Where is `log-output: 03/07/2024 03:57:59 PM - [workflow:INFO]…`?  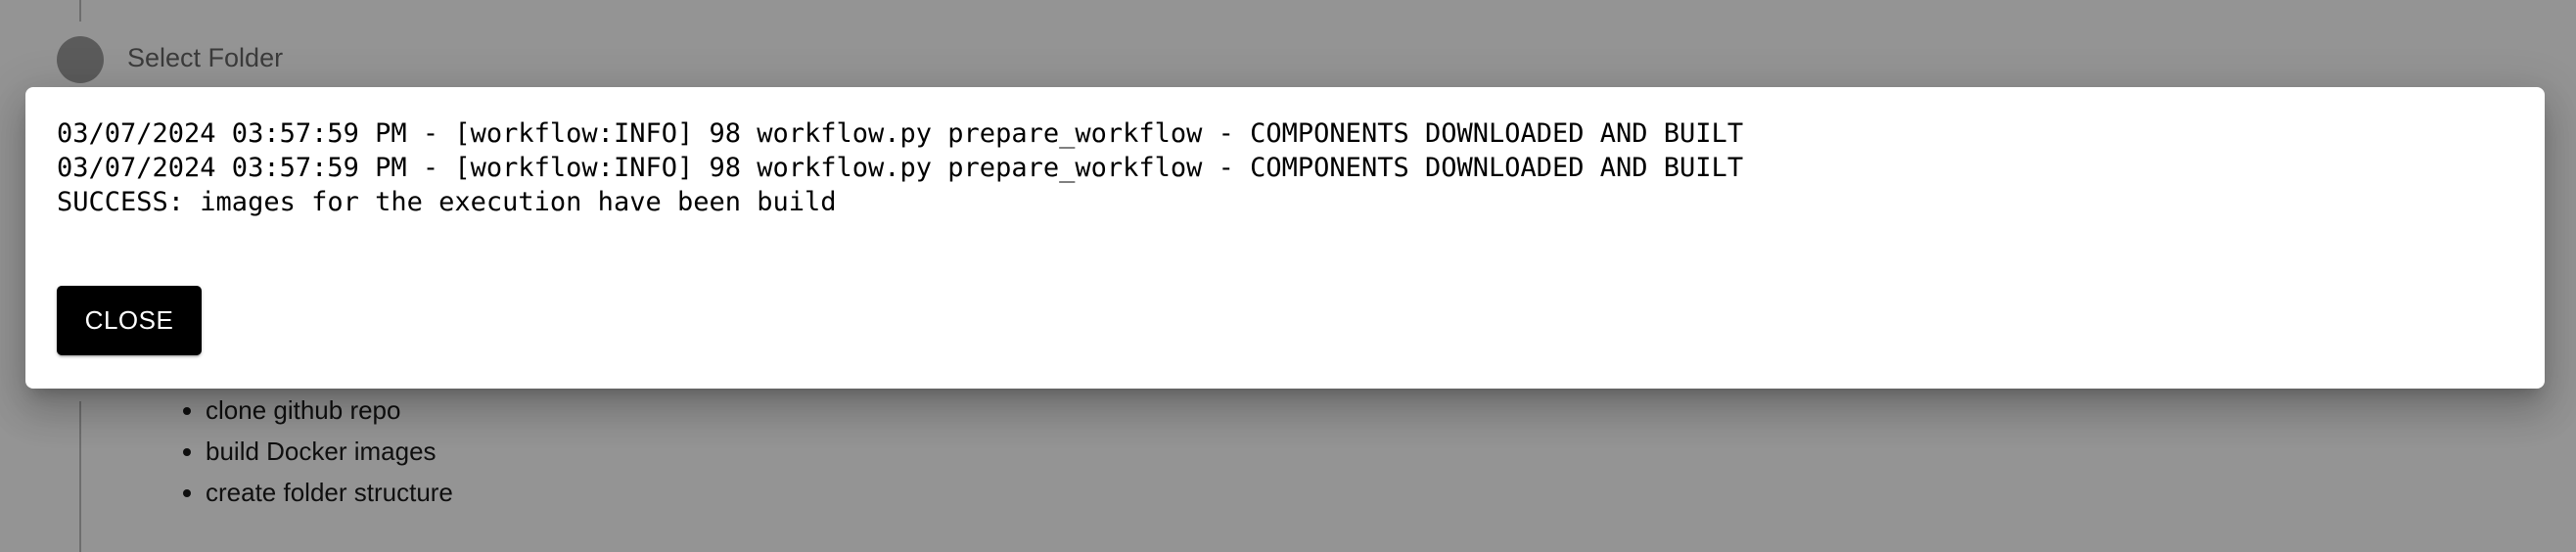
log-output: 03/07/2024 03:57:59 PM - [workflow:INFO]… is located at coordinates (900, 167).